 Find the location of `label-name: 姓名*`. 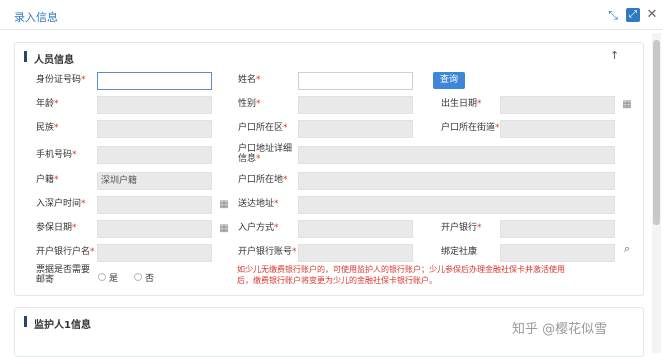

label-name: 姓名* is located at coordinates (249, 80).